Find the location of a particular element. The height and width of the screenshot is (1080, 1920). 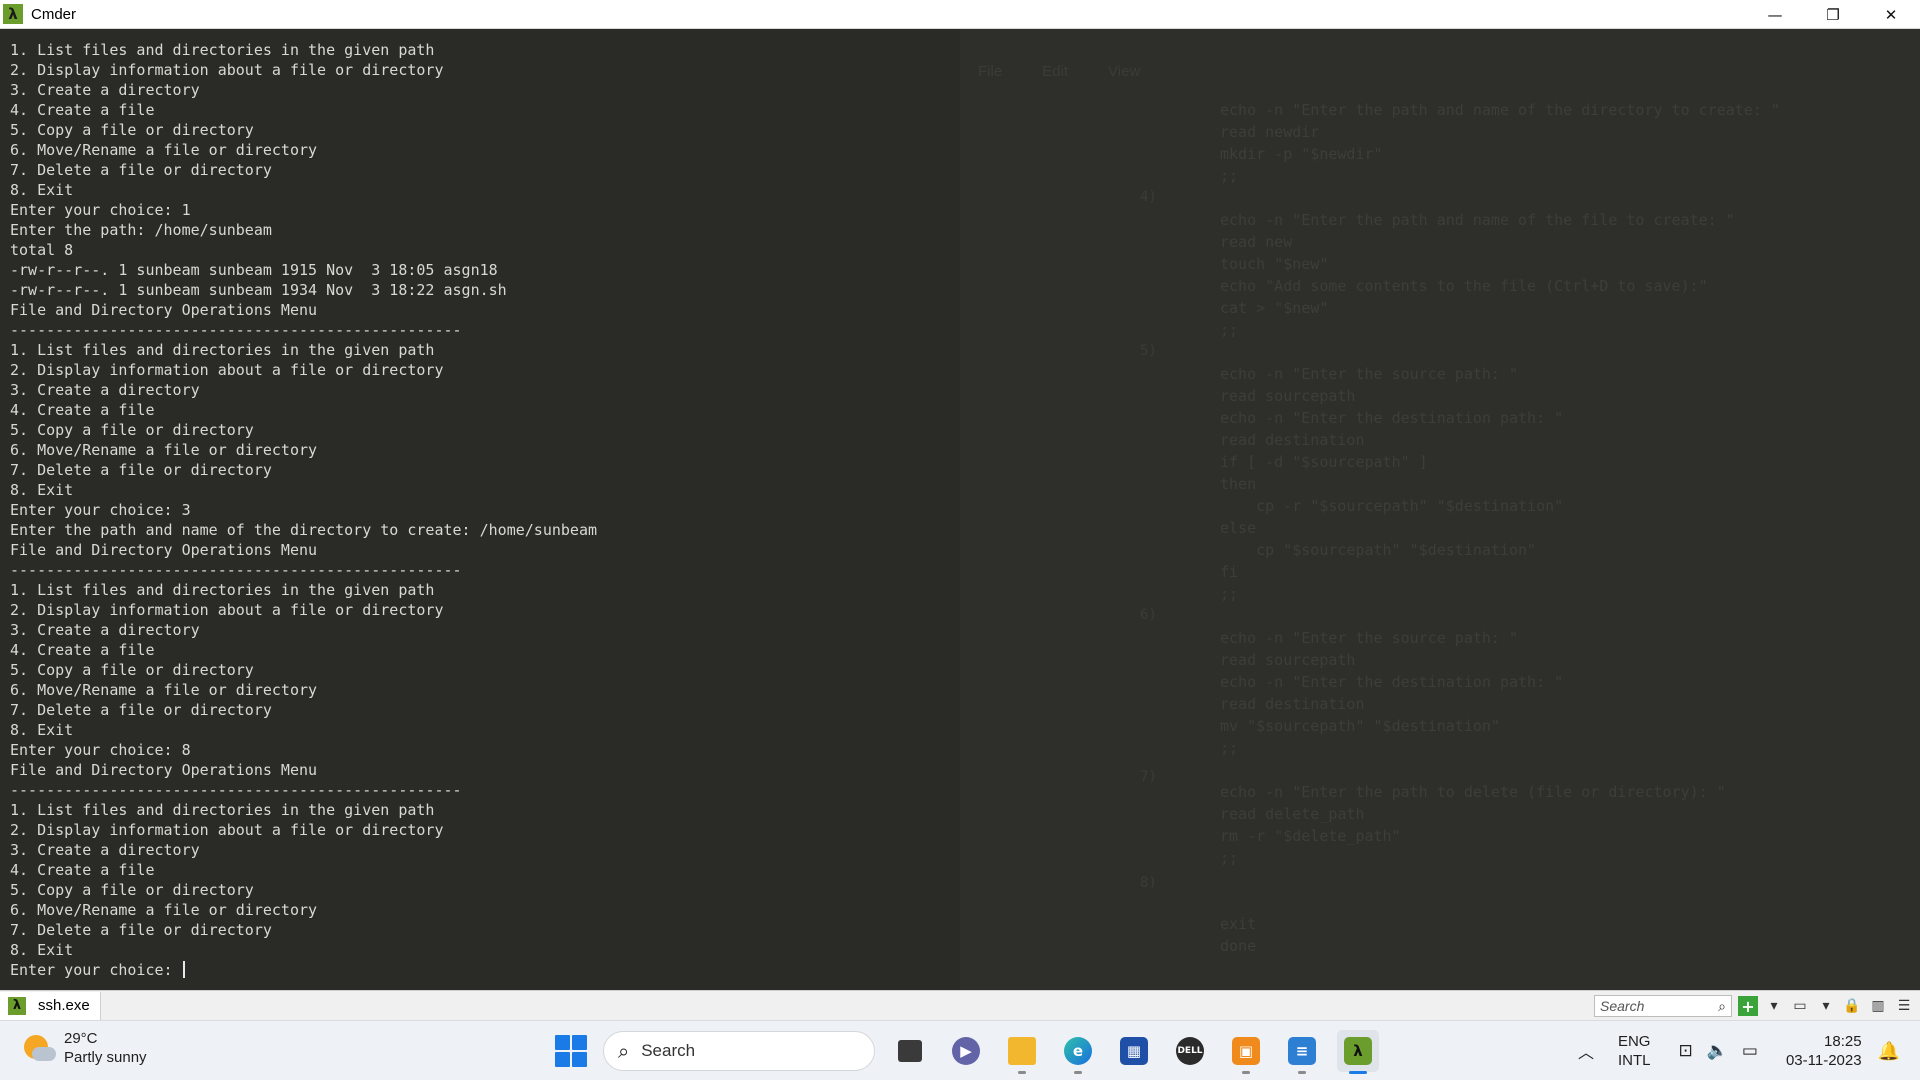

terminal-line: Enter your choice: 3 is located at coordinates (100, 510).